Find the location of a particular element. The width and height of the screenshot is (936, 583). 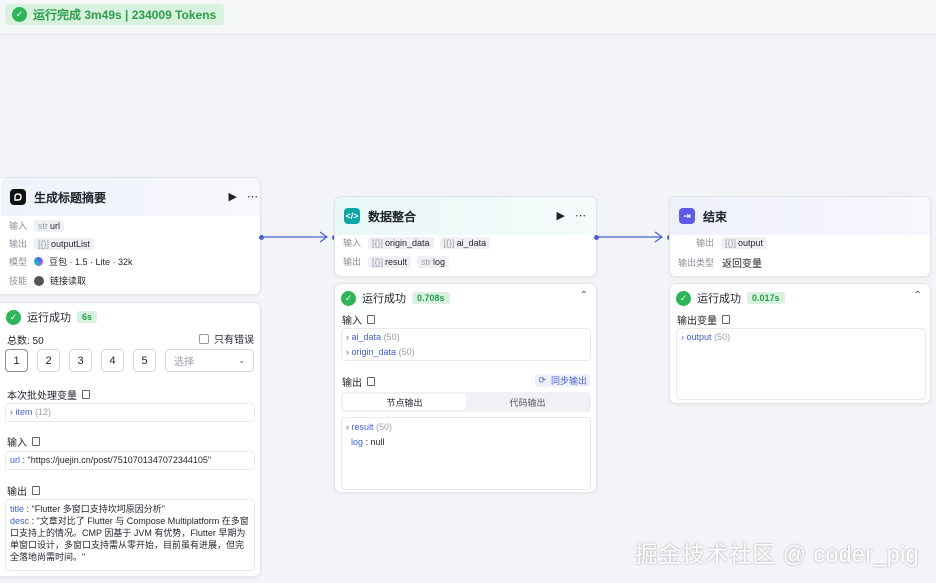

sync-icon: ⟳ is located at coordinates (542, 380).